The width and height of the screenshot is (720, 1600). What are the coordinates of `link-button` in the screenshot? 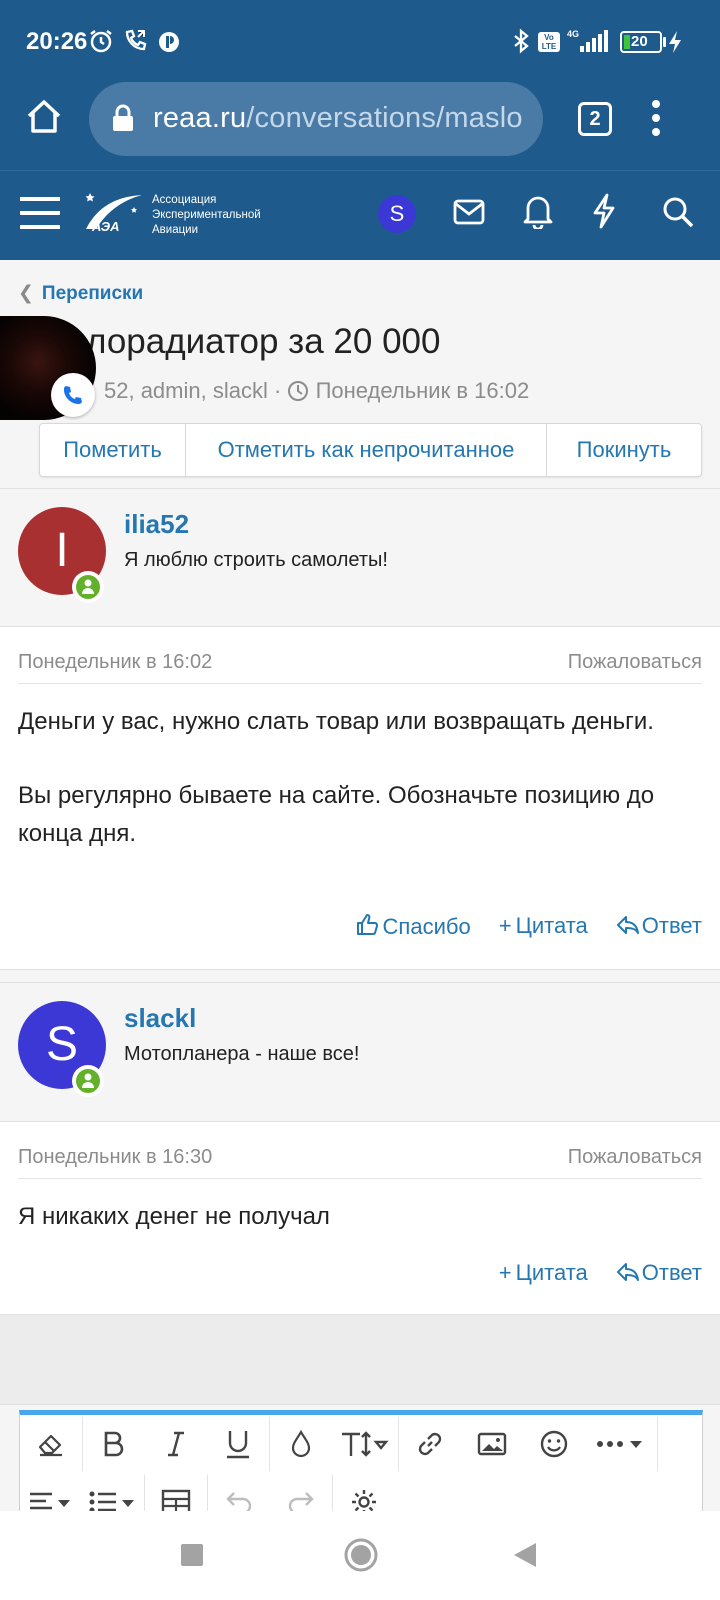 It's located at (430, 1444).